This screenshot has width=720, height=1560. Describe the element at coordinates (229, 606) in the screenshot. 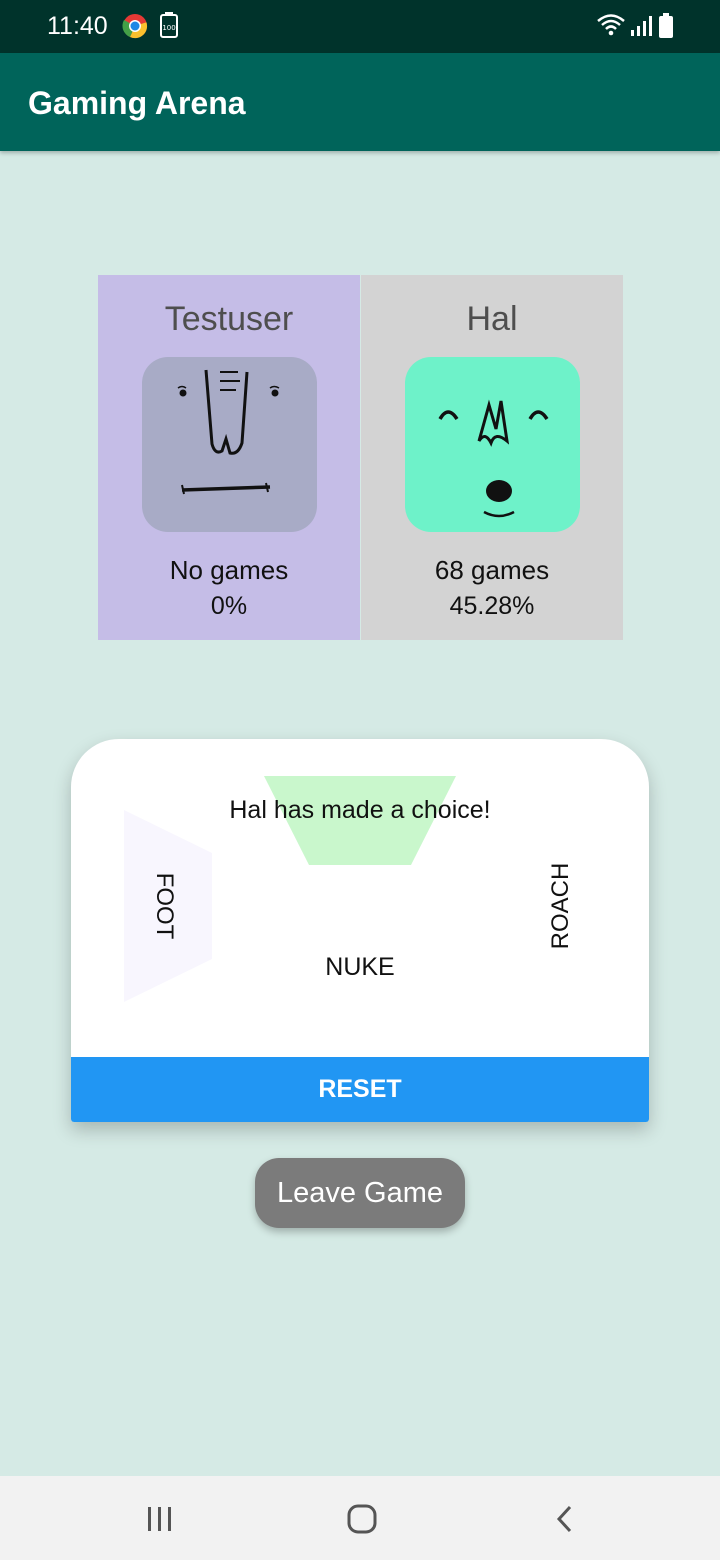

I see `player-win-rate: 0%` at that location.